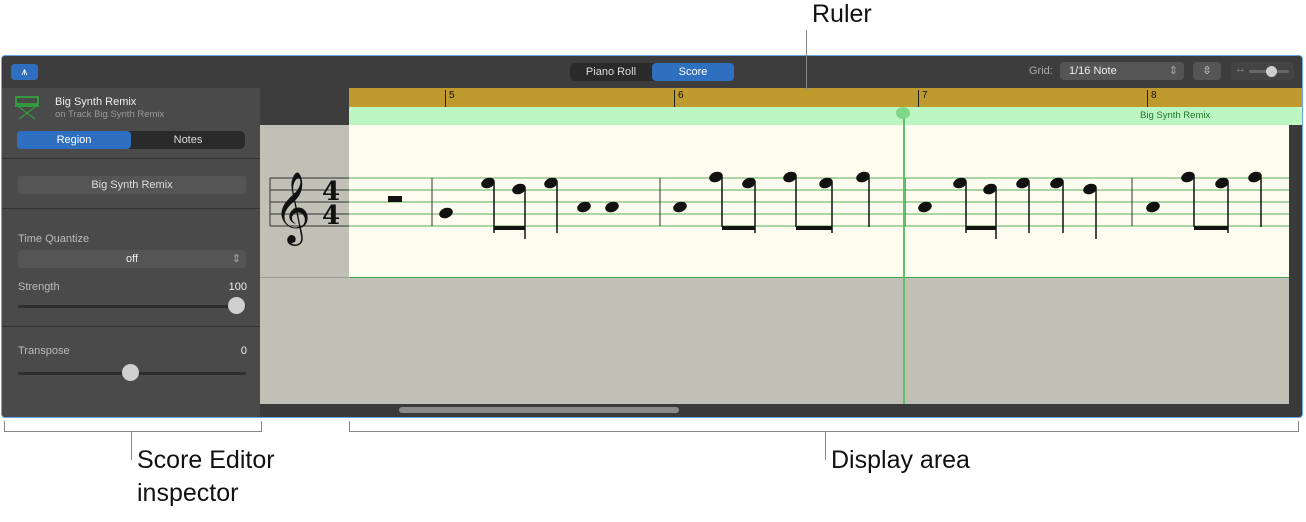 The width and height of the screenshot is (1306, 522). I want to click on region-name: Big Synth Remix, so click(96, 102).